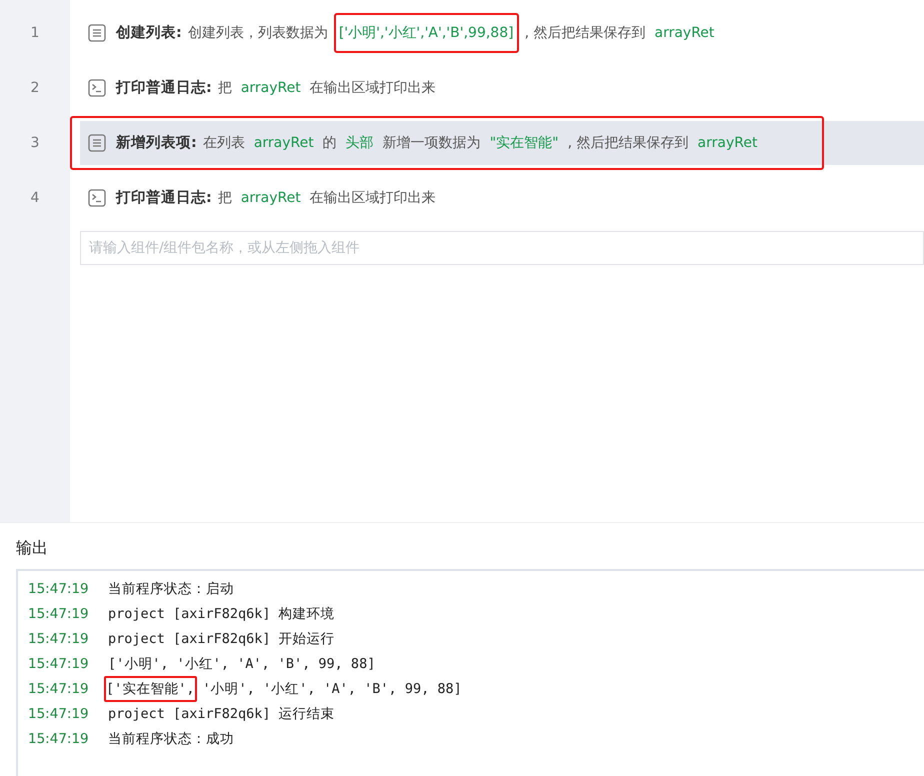 This screenshot has width=924, height=776. I want to click on step-text: 在列表, so click(223, 143).